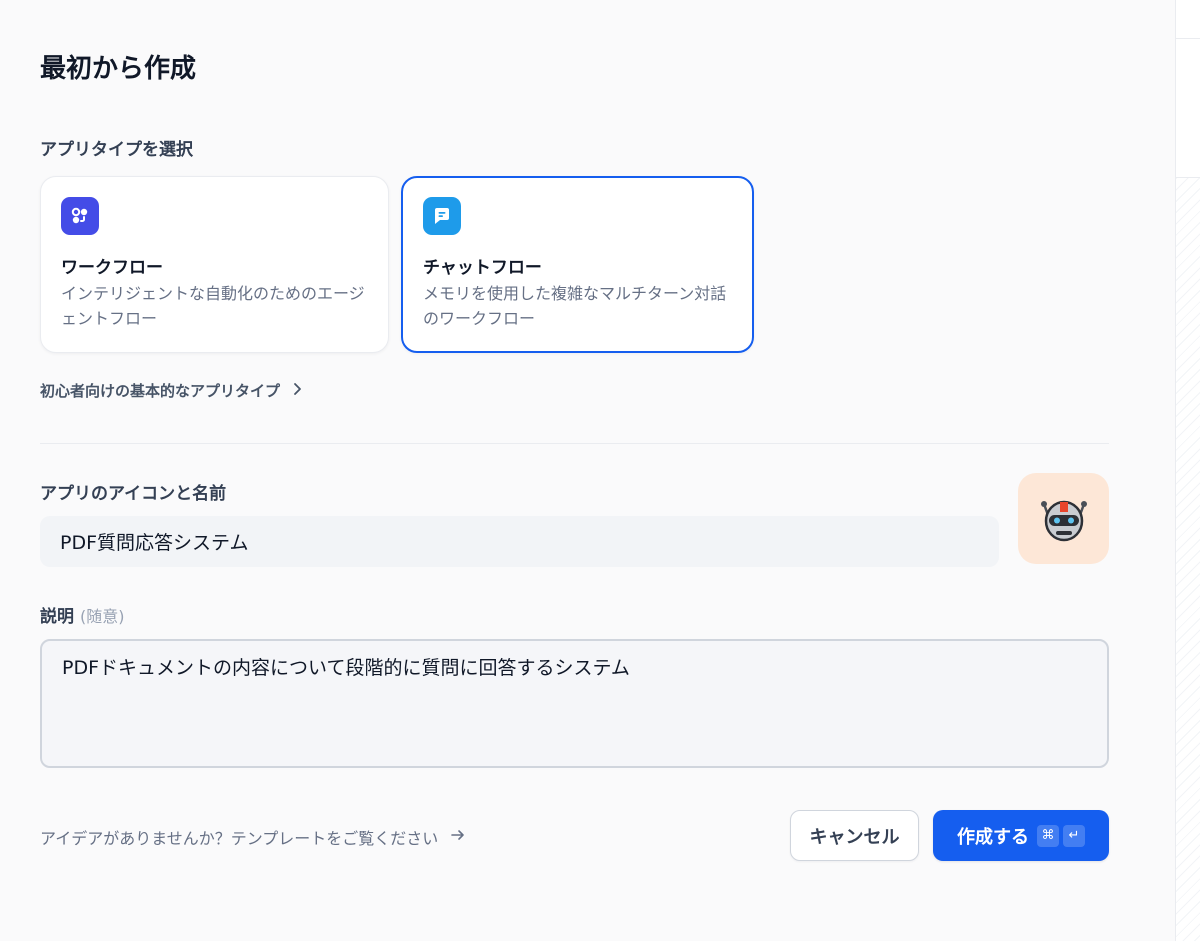  What do you see at coordinates (102, 616) in the screenshot?
I see `optional-tag: (随意)` at bounding box center [102, 616].